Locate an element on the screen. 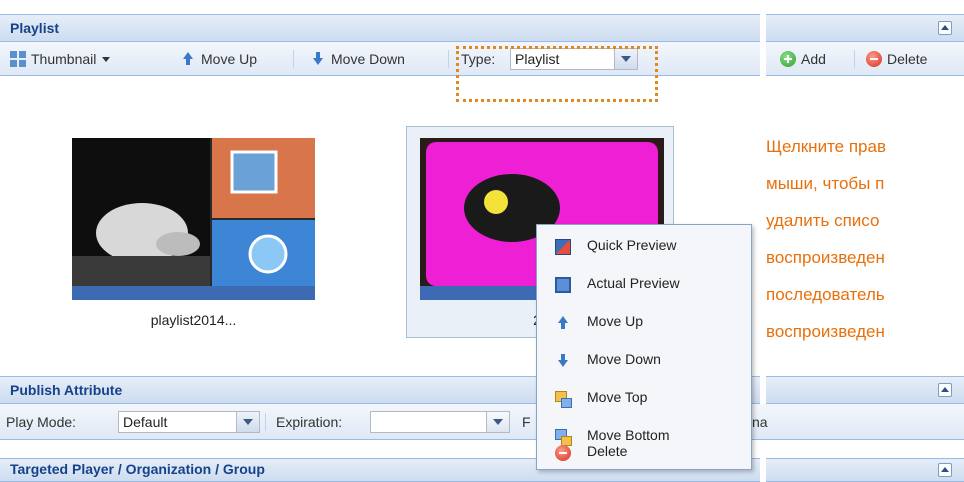  monitor-icon is located at coordinates (563, 285).